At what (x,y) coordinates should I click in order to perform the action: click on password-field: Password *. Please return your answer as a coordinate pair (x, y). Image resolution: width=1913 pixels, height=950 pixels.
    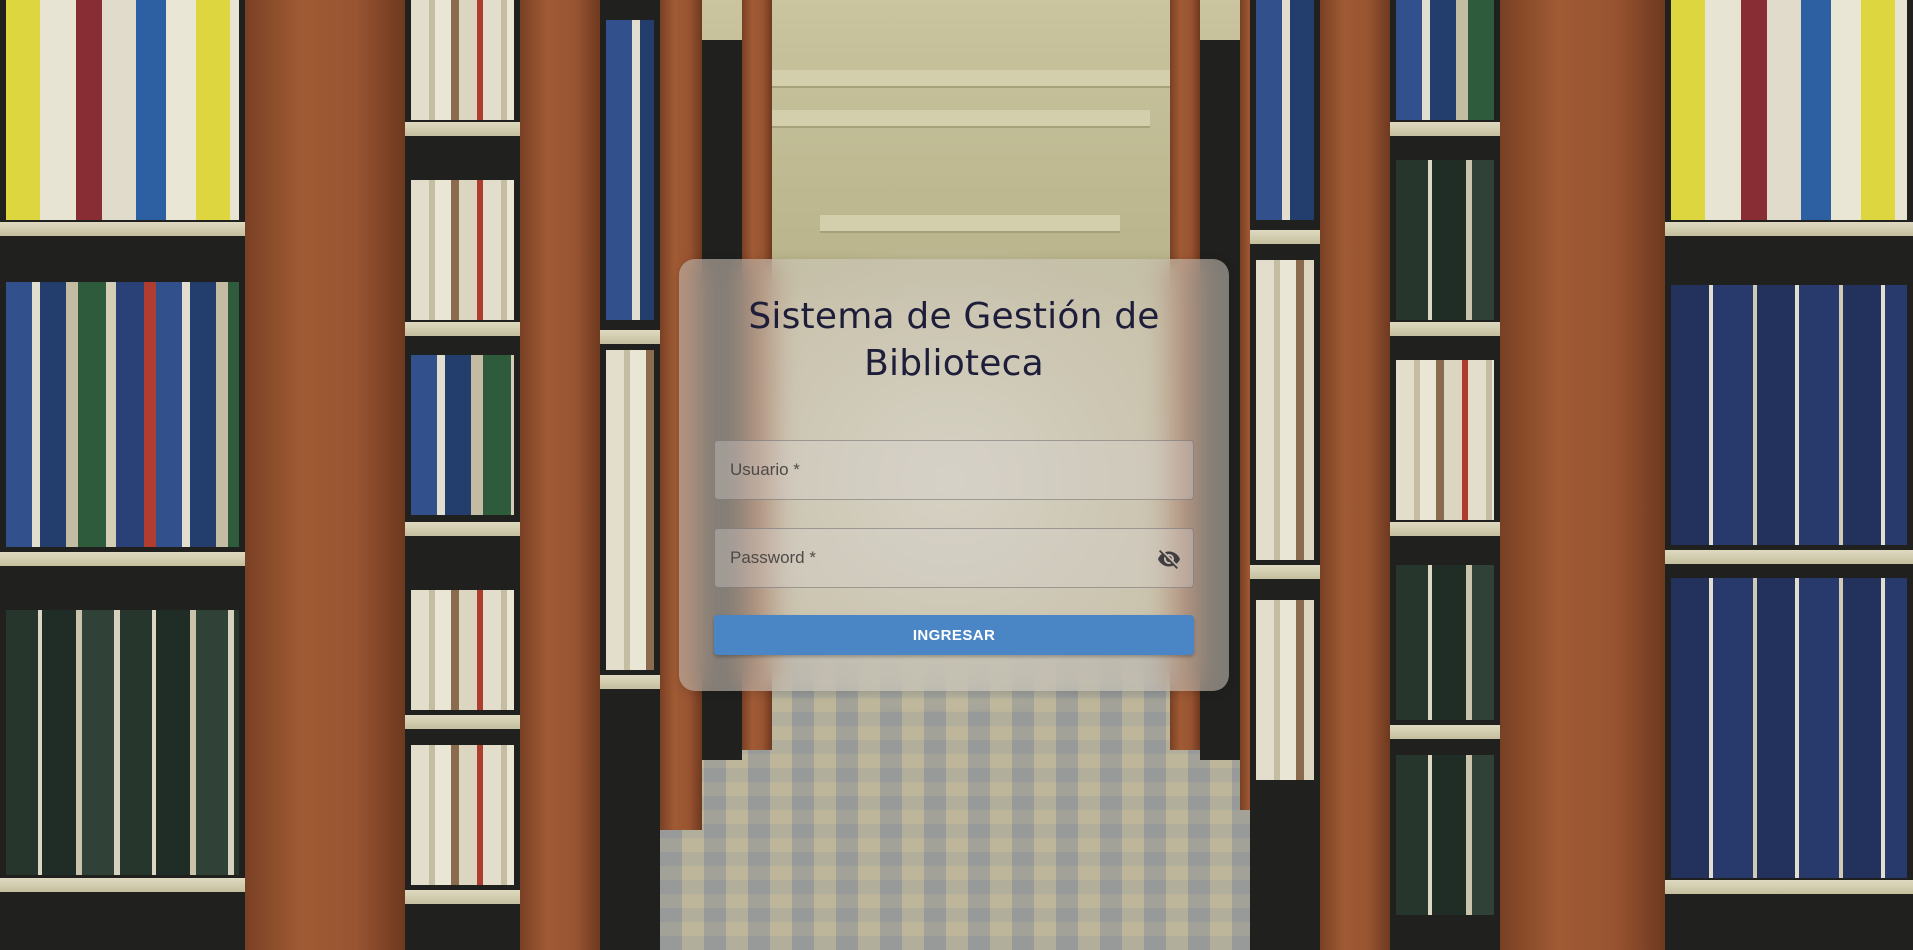
    Looking at the image, I should click on (954, 558).